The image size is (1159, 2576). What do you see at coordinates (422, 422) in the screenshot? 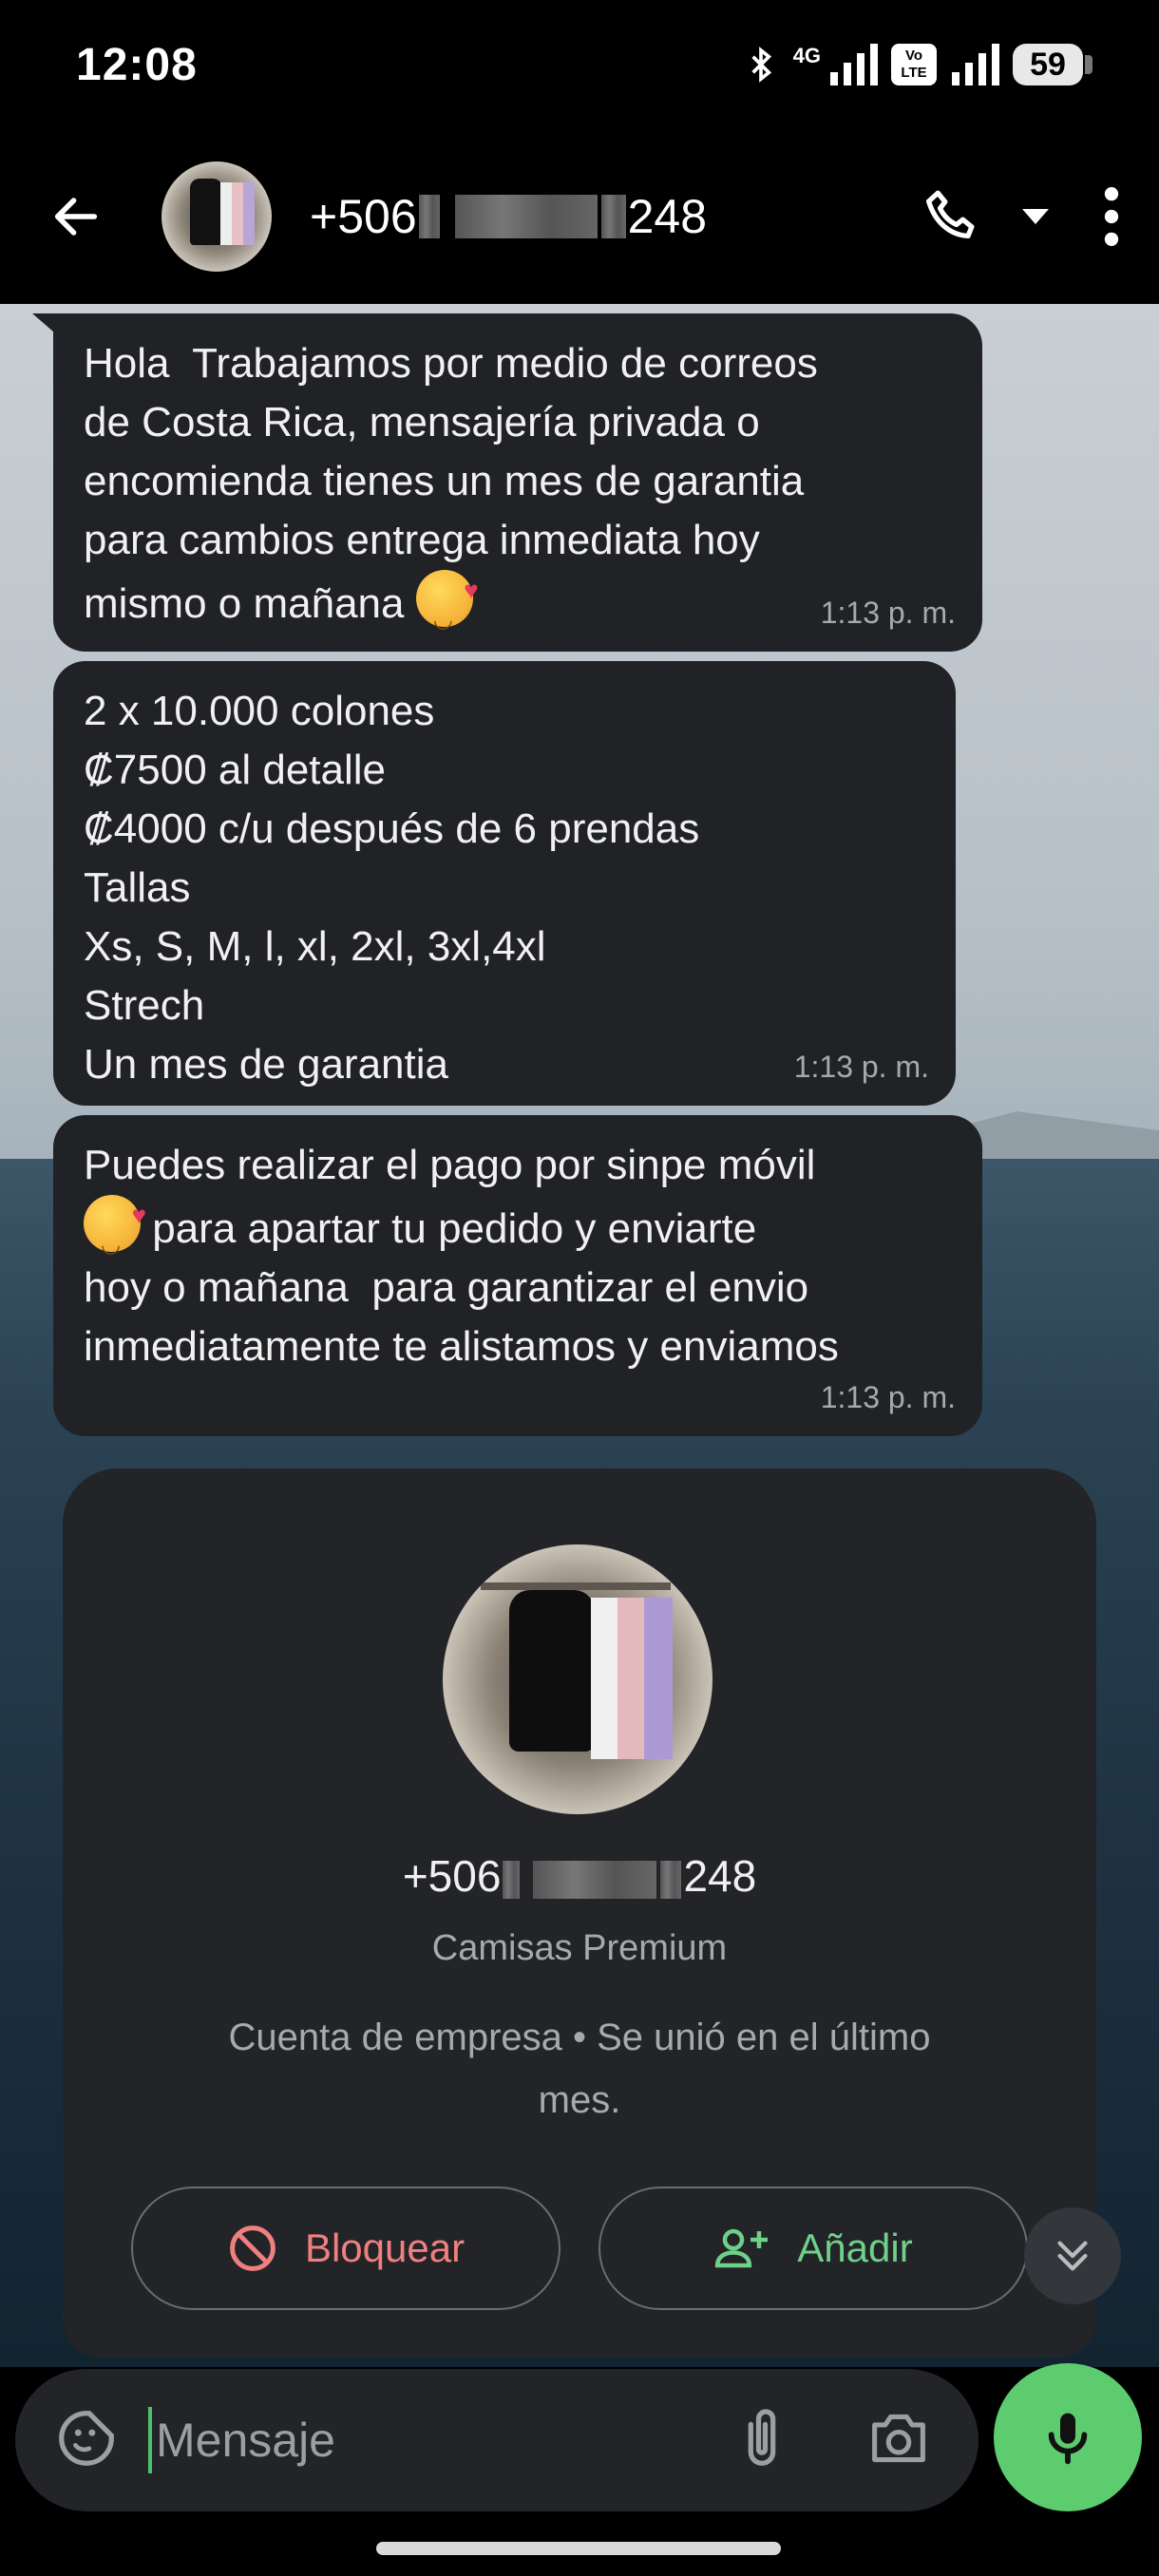
I see `message-line: de Costa Rica, mensajería privada o` at bounding box center [422, 422].